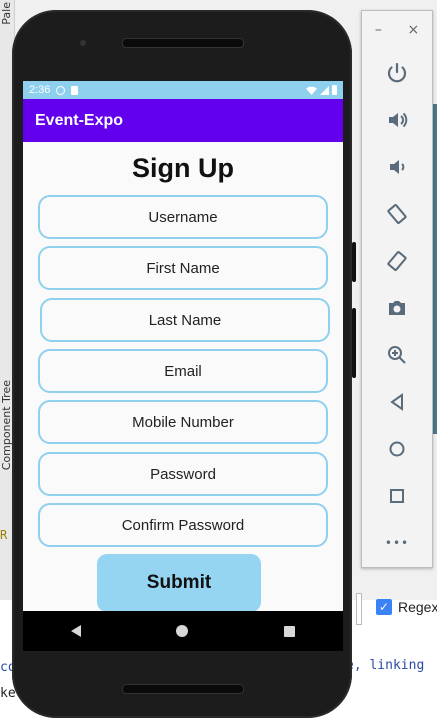 This screenshot has height=726, width=437. I want to click on rotate-left-button, so click(397, 213).